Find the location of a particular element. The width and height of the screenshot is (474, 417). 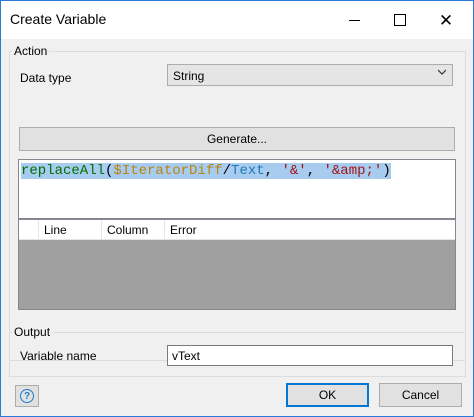

errors-table-header: Line Column Error is located at coordinates (237, 230).